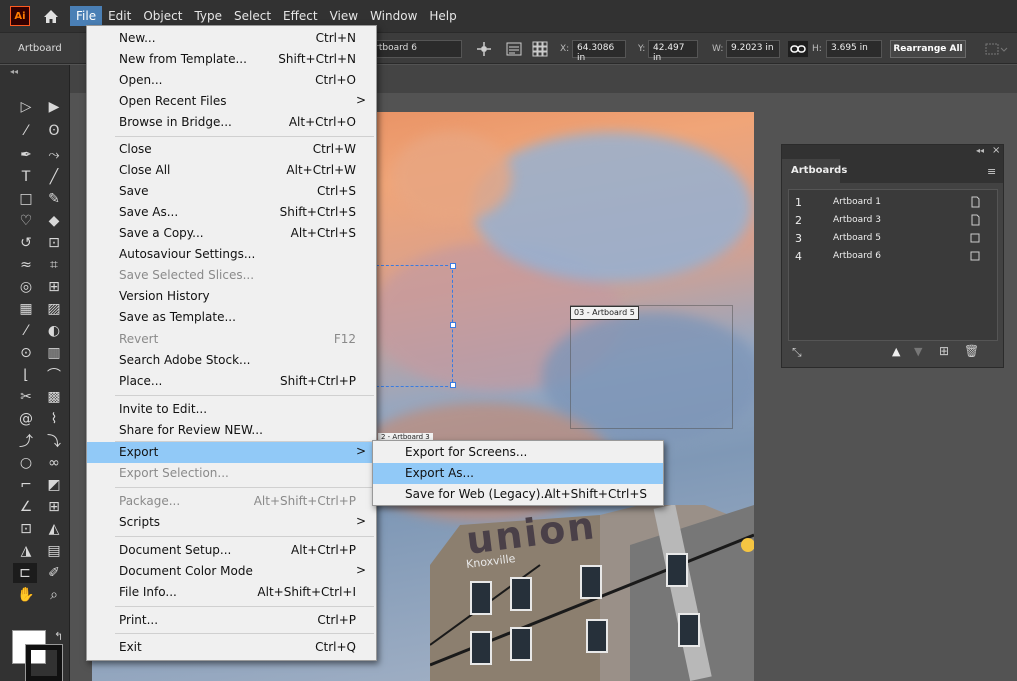 The image size is (1017, 681). Describe the element at coordinates (893, 202) in the screenshot. I see `list-item: 1 Artboard 1` at that location.